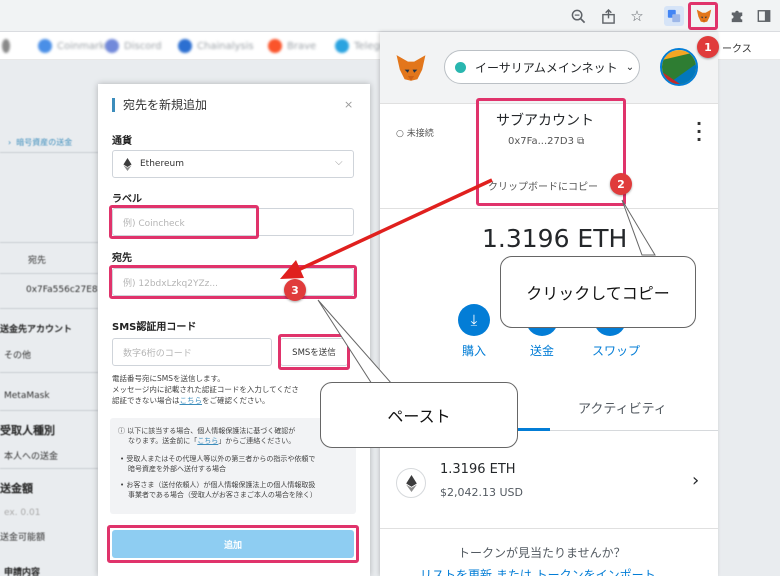 The width and height of the screenshot is (780, 576). I want to click on step-badge-2: 2, so click(621, 184).